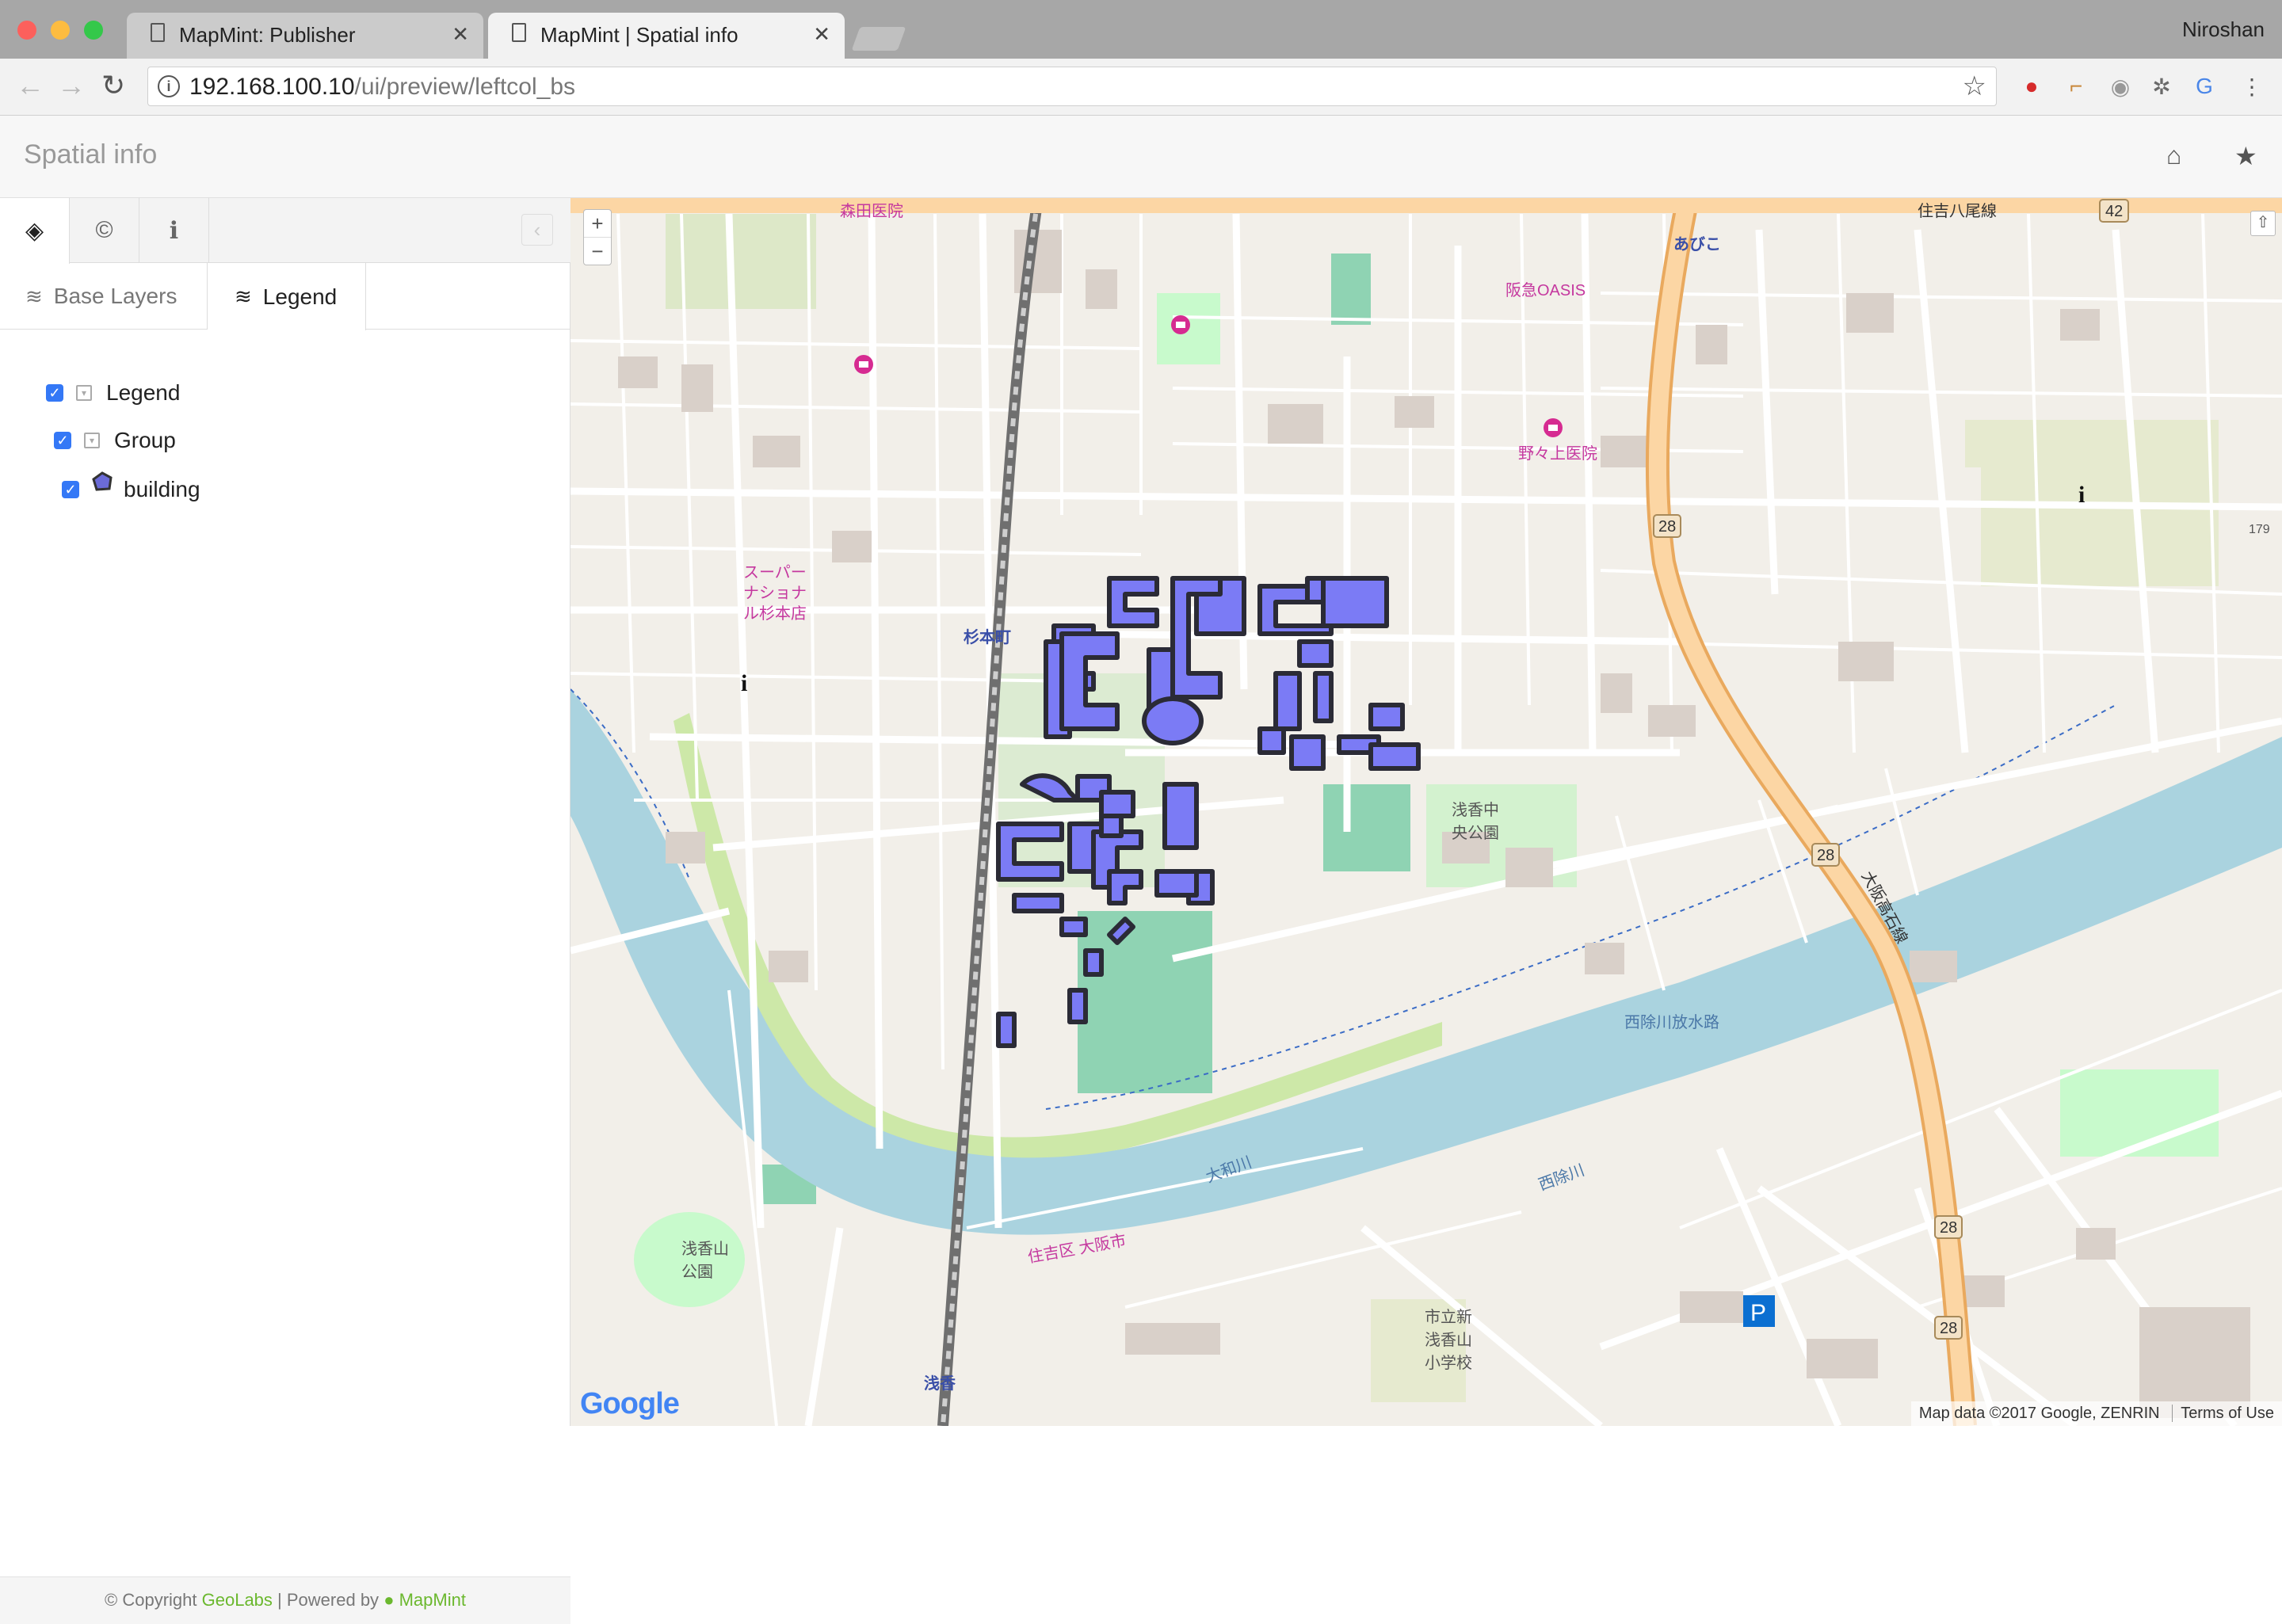  What do you see at coordinates (2161, 87) in the screenshot?
I see `bug-icon: ✲` at bounding box center [2161, 87].